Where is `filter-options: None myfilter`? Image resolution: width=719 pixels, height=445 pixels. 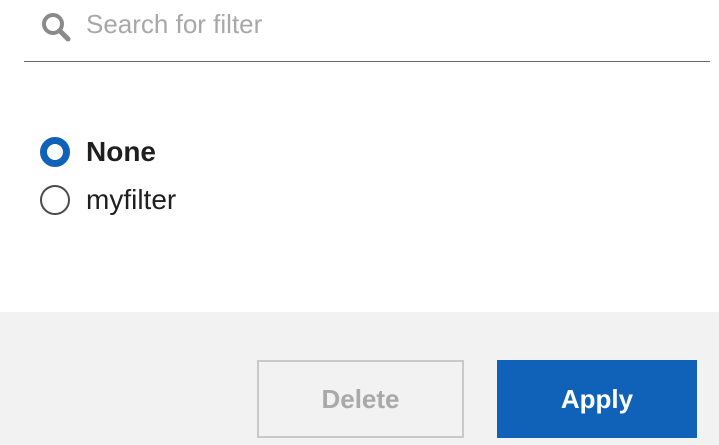
filter-options: None myfilter is located at coordinates (108, 176).